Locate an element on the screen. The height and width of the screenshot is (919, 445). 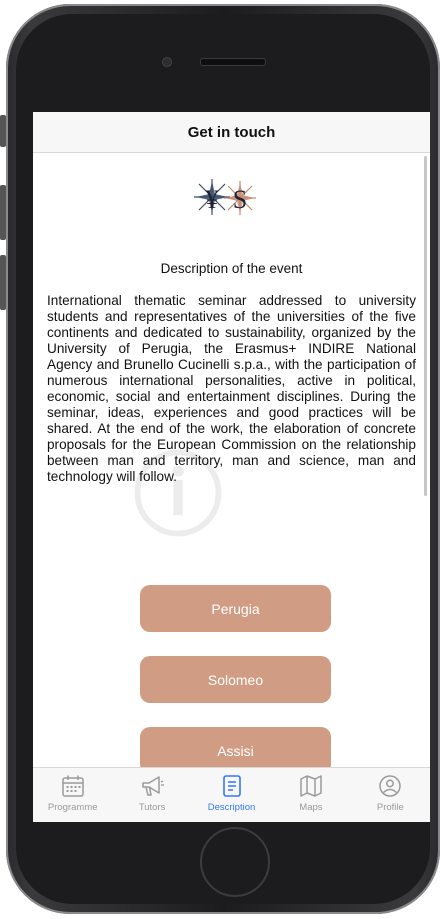
calendar-icon is located at coordinates (72, 786).